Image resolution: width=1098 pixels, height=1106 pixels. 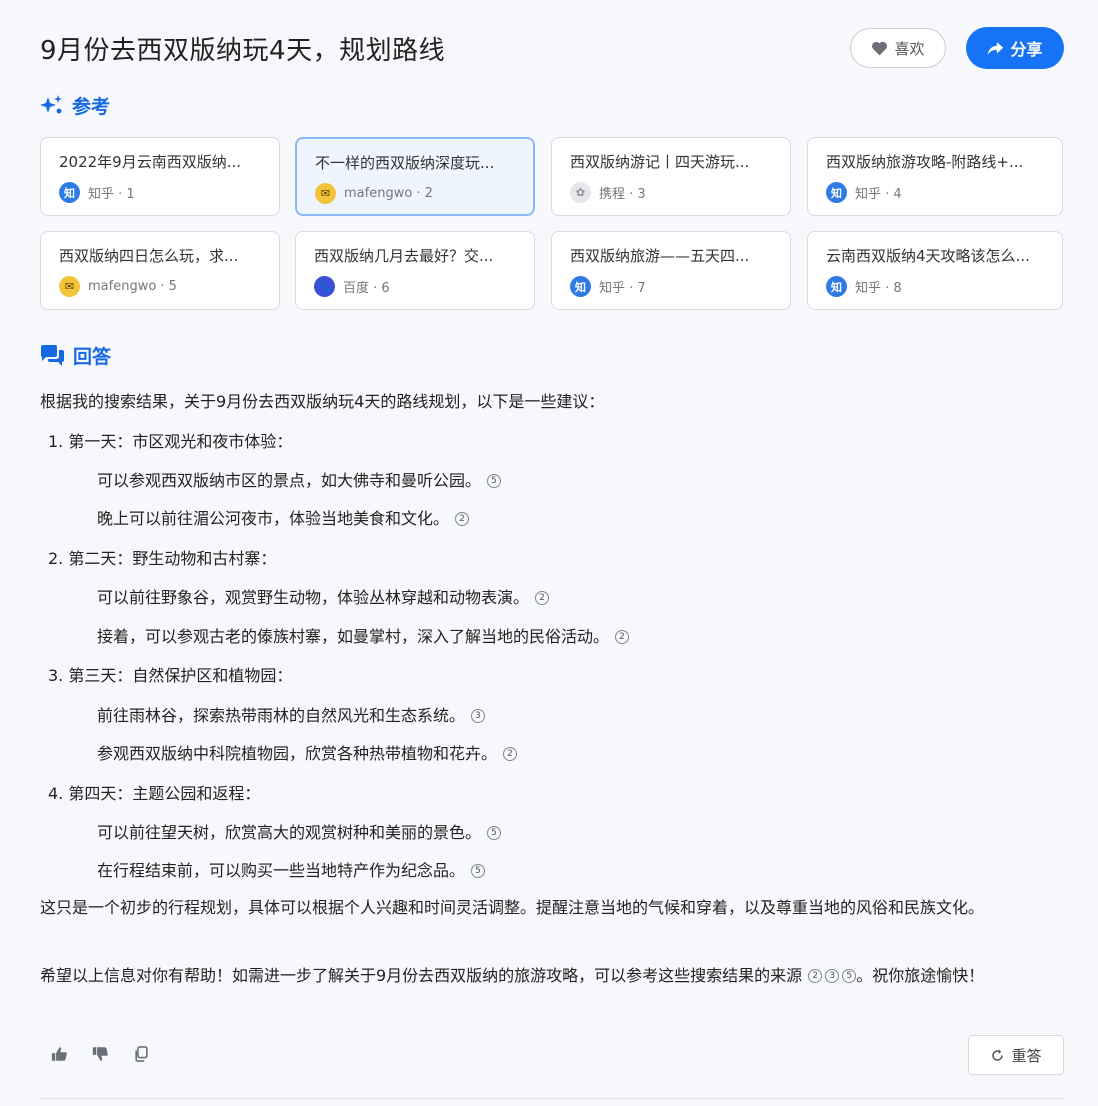 What do you see at coordinates (313, 597) in the screenshot?
I see `day-item-text: 可以前往野象谷，观赏野生动物，体验丛林穿越和动物表演。` at bounding box center [313, 597].